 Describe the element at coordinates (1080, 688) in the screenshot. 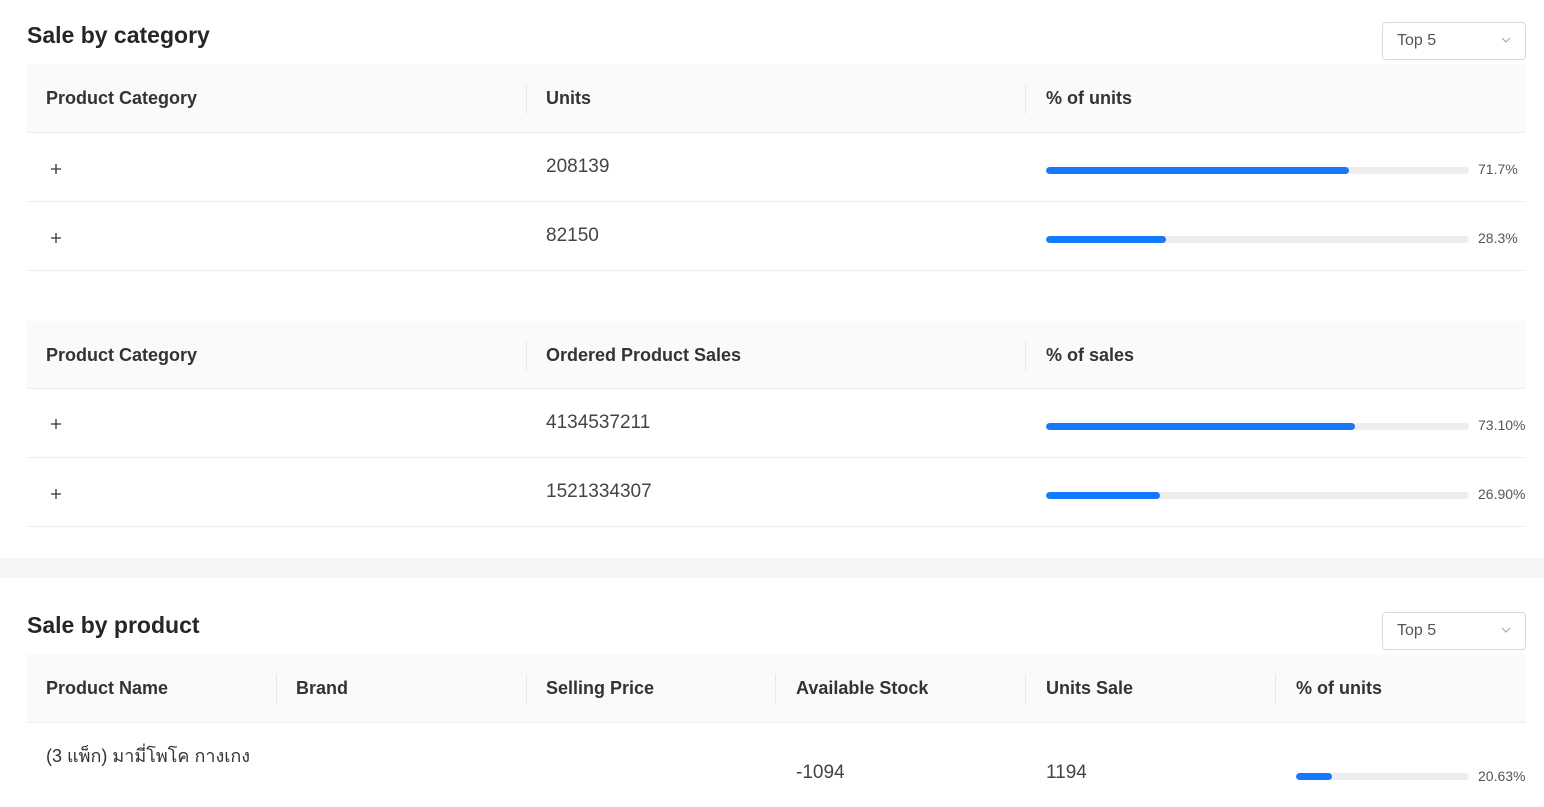

I see `header-units-sale: Units Sale` at that location.